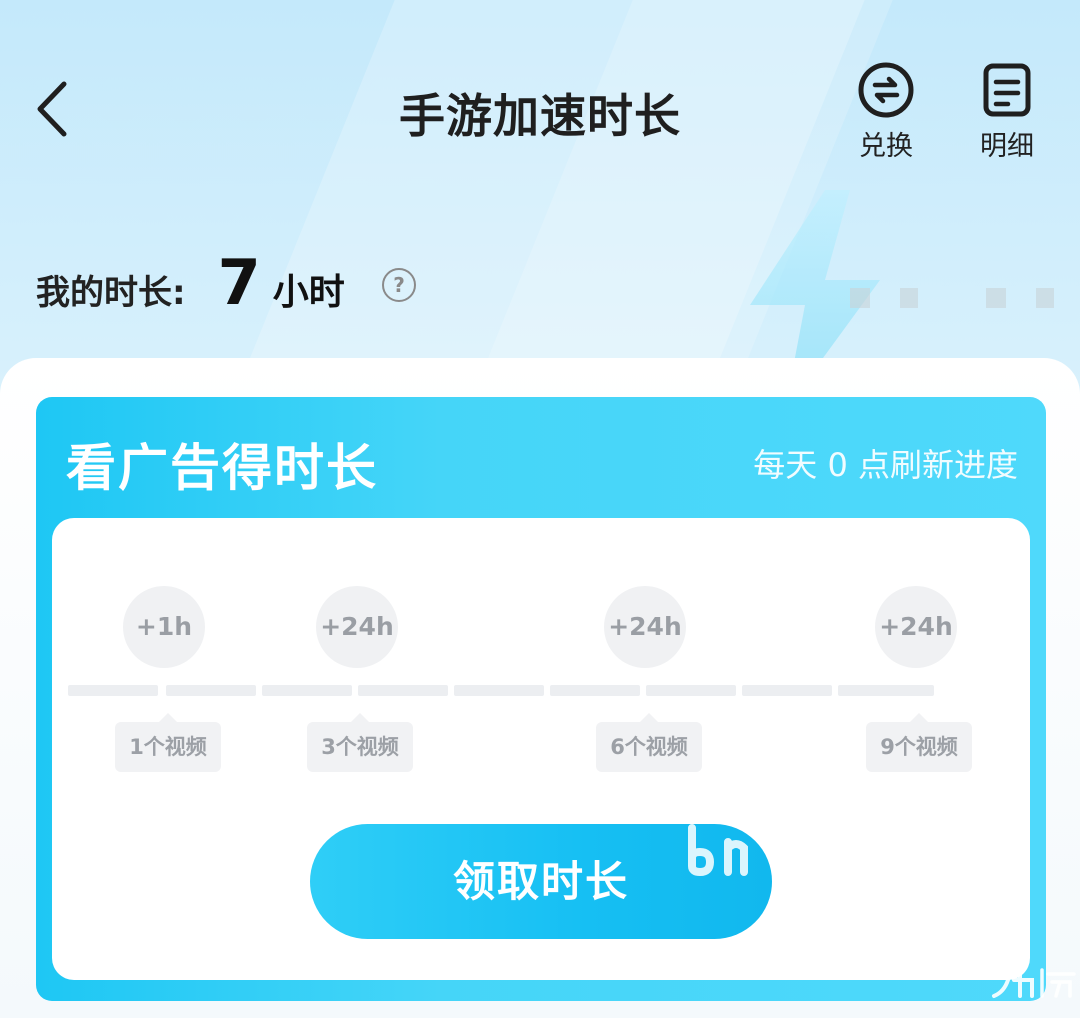 This screenshot has width=1080, height=1018. Describe the element at coordinates (885, 465) in the screenshot. I see `refresh-note: 每天 0 点刷新进度` at that location.